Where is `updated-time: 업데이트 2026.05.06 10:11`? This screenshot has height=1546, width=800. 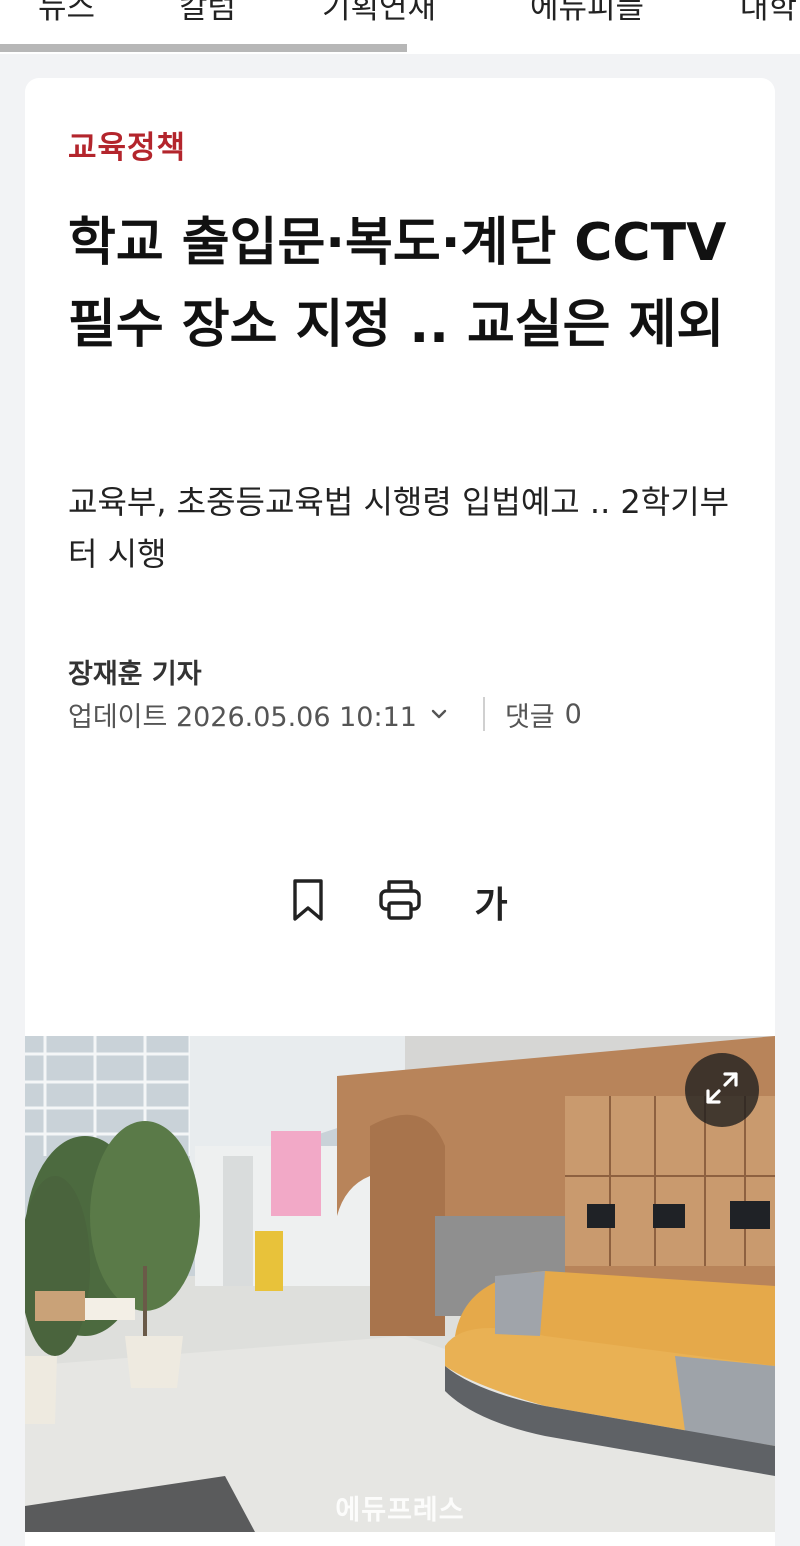
updated-time: 업데이트 2026.05.06 10:11 is located at coordinates (242, 714).